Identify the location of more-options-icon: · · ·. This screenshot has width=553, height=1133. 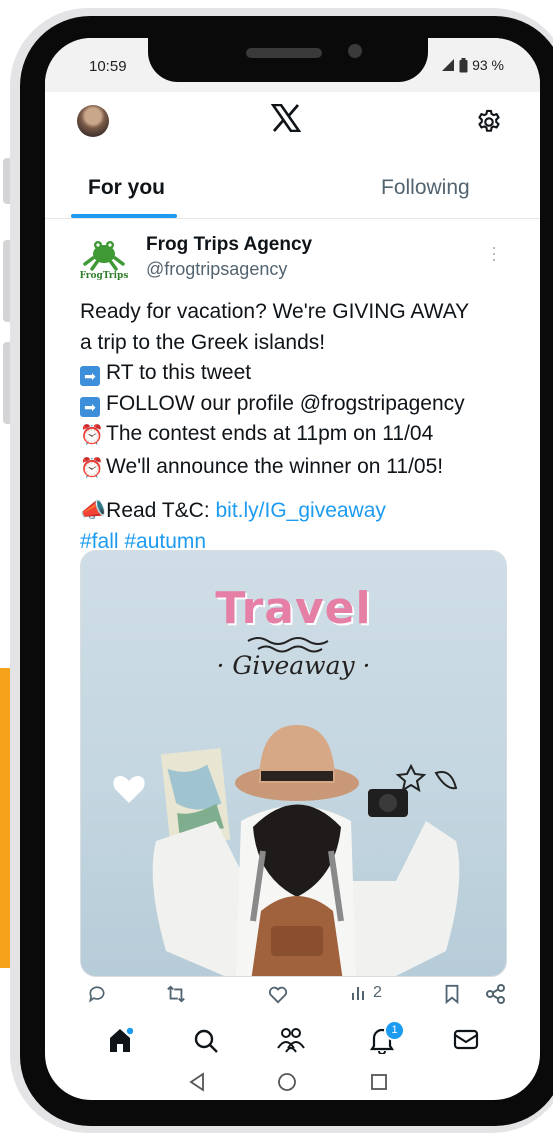
(494, 253).